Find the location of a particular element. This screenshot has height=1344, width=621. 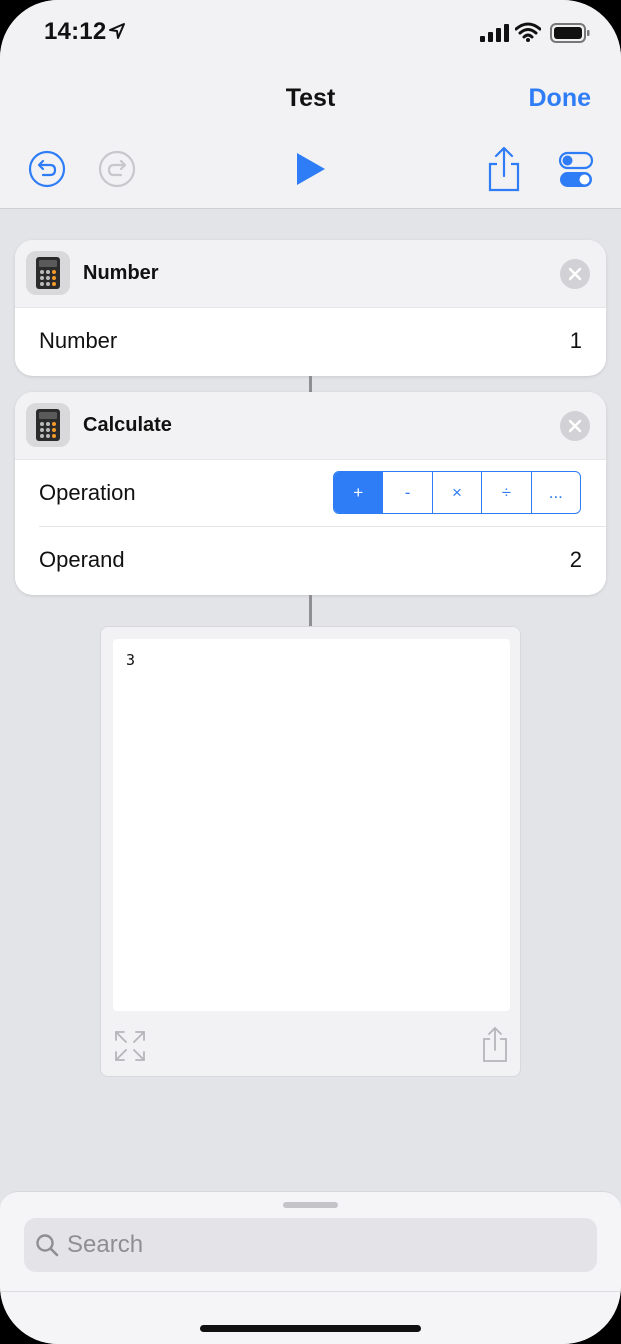

bottom-sheet: Search is located at coordinates (310, 1267).